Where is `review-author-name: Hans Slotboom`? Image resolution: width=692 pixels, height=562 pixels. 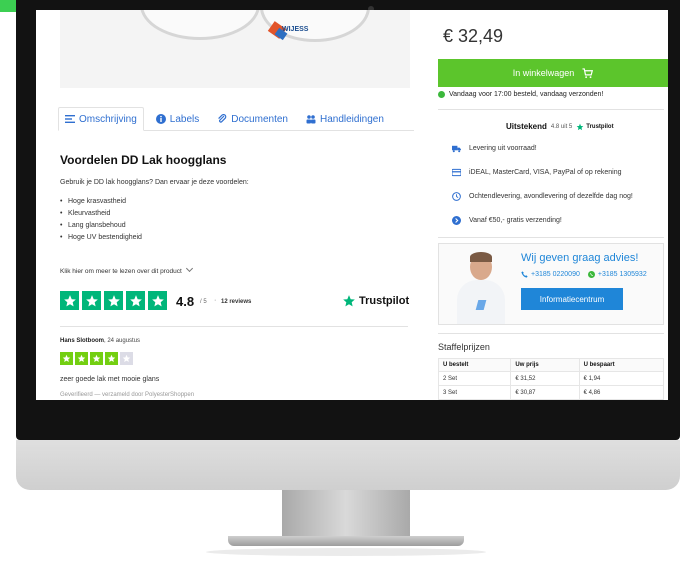 review-author-name: Hans Slotboom is located at coordinates (82, 341).